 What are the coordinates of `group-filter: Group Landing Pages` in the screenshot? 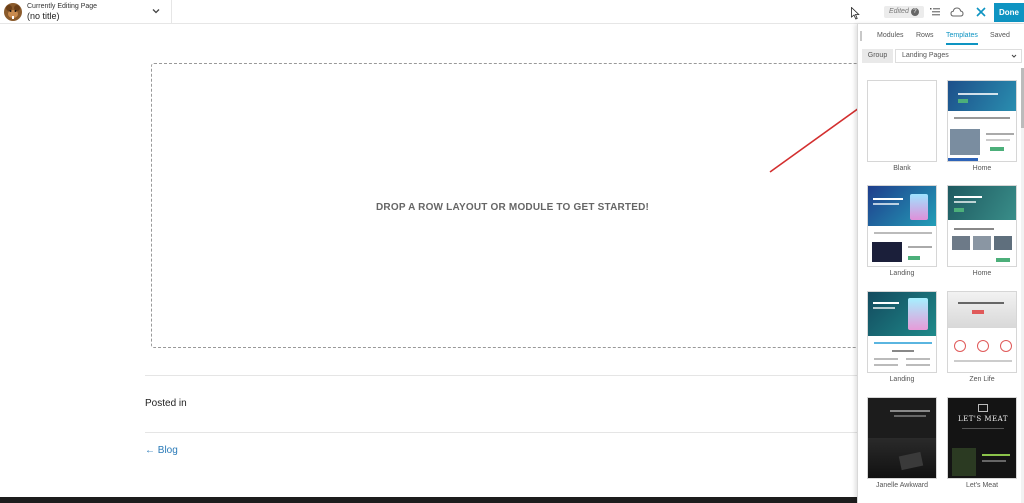 It's located at (942, 56).